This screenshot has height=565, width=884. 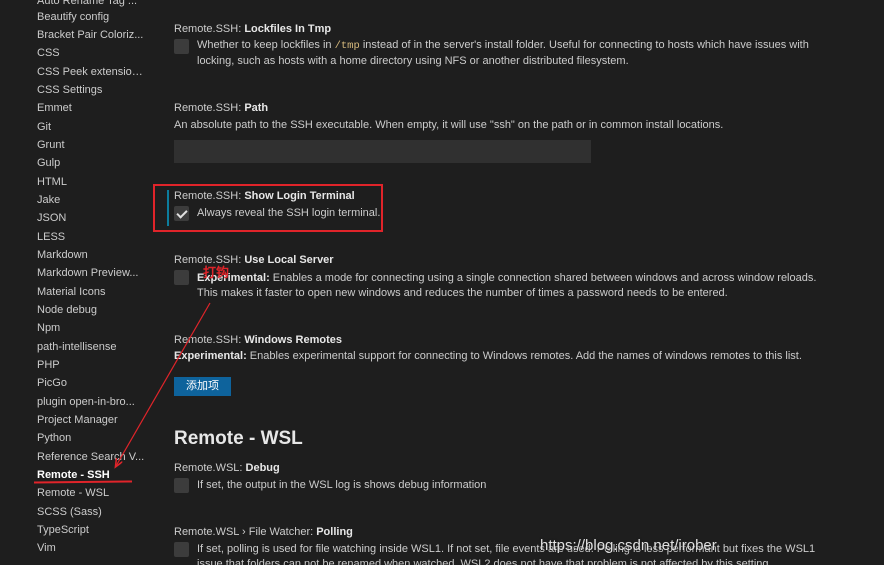 What do you see at coordinates (288, 29) in the screenshot?
I see `setting-name: Lockfiles In Tmp` at bounding box center [288, 29].